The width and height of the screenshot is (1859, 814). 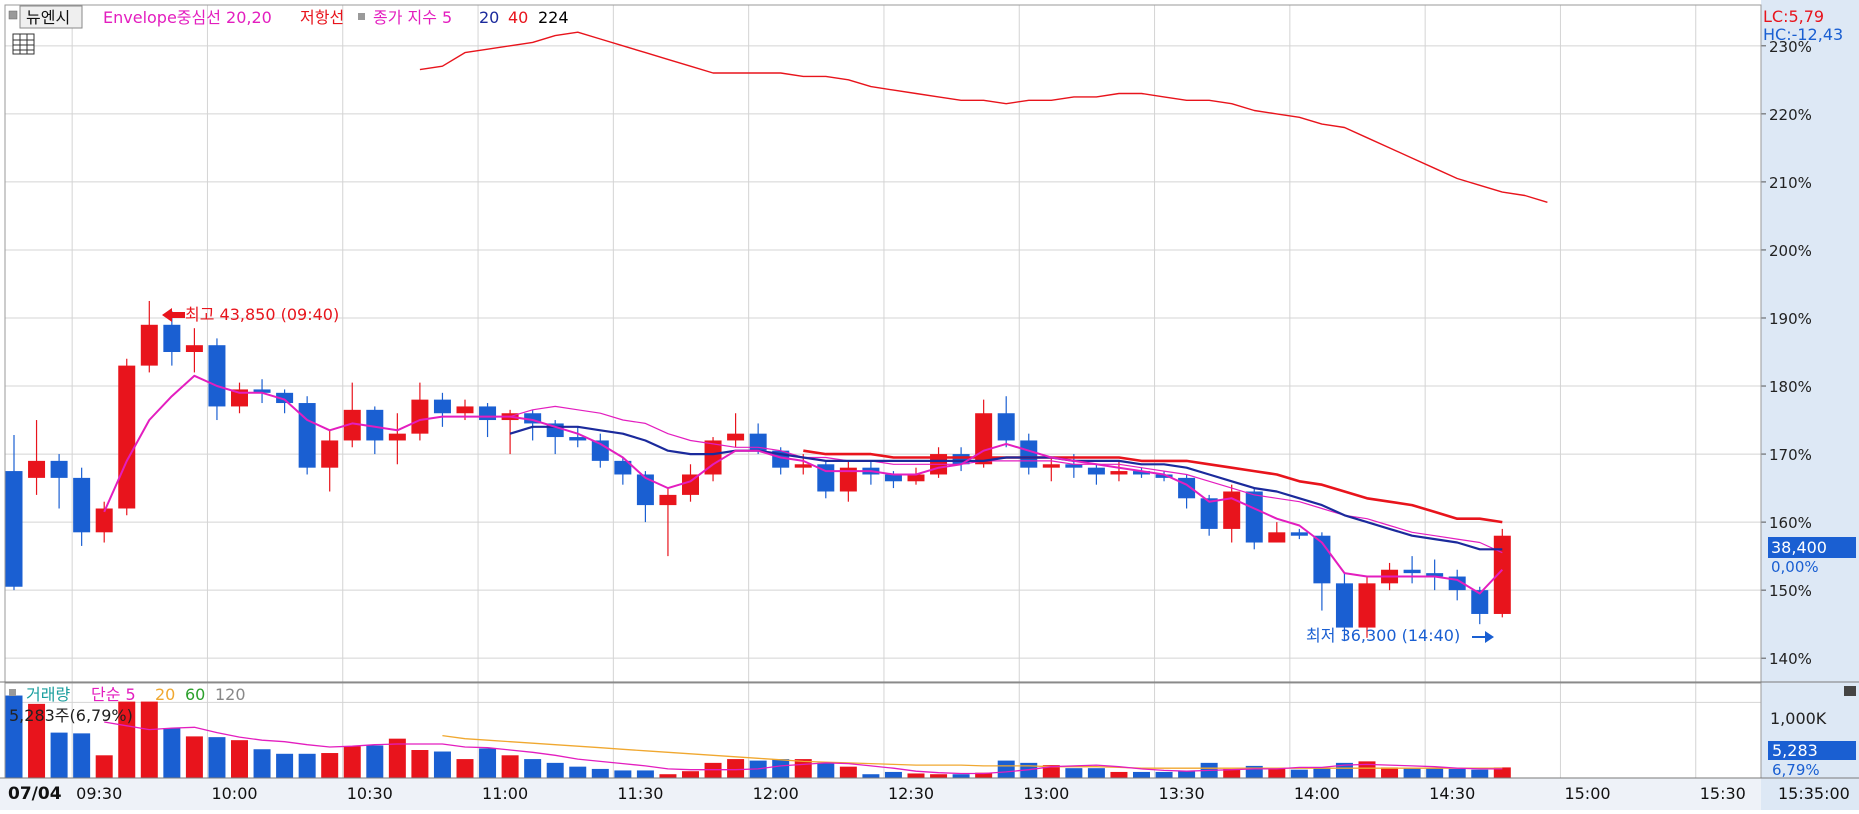 What do you see at coordinates (35, 794) in the screenshot?
I see `date-label: 07/04` at bounding box center [35, 794].